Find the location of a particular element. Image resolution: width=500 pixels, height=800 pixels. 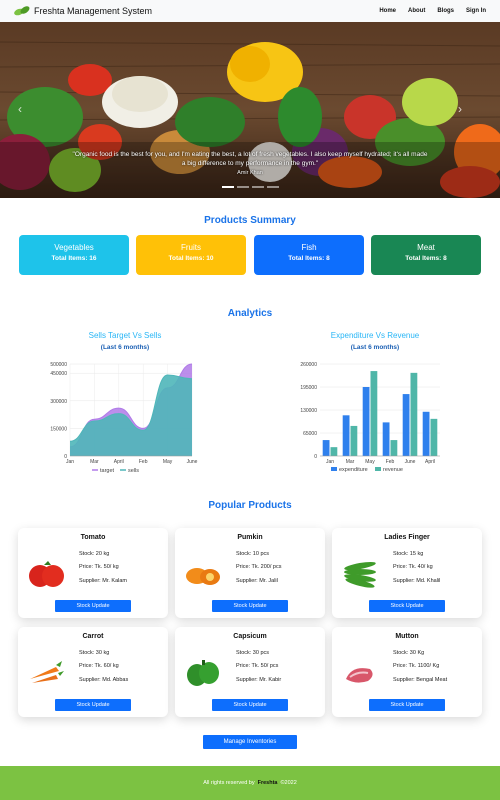

legend-label: sells is located at coordinates (133, 471).